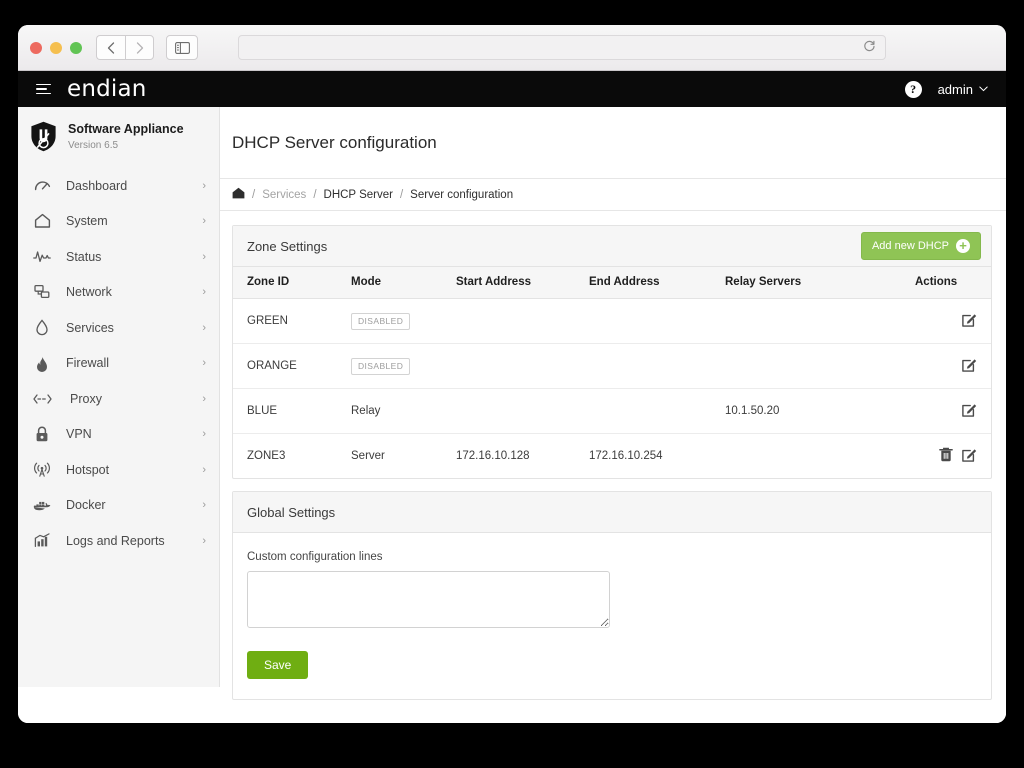 Image resolution: width=1024 pixels, height=768 pixels. I want to click on pulse-icon, so click(42, 257).